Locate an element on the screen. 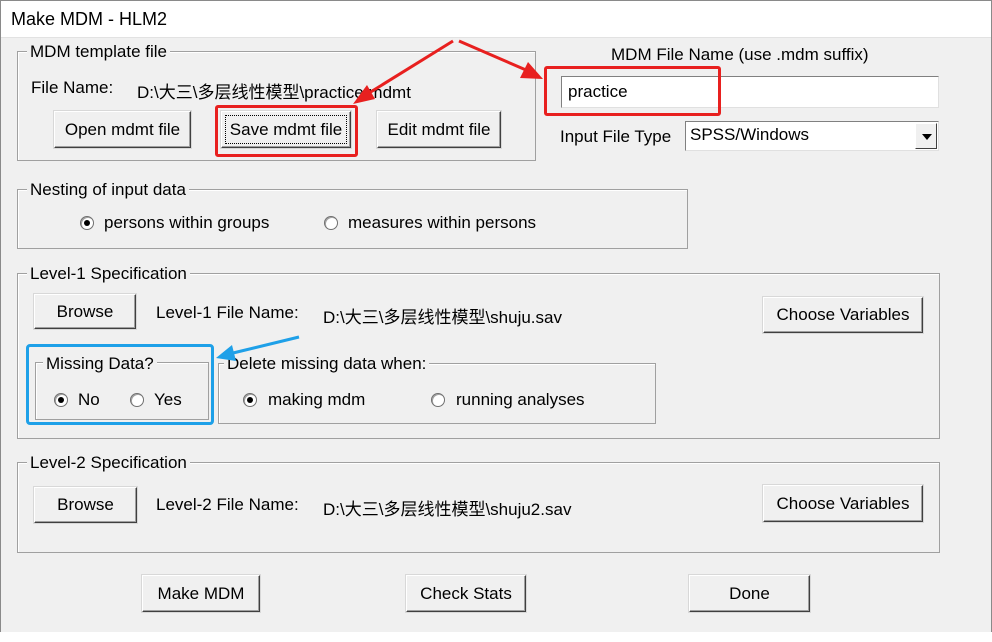 The image size is (992, 642). arrow-to-missing is located at coordinates (266, 345).